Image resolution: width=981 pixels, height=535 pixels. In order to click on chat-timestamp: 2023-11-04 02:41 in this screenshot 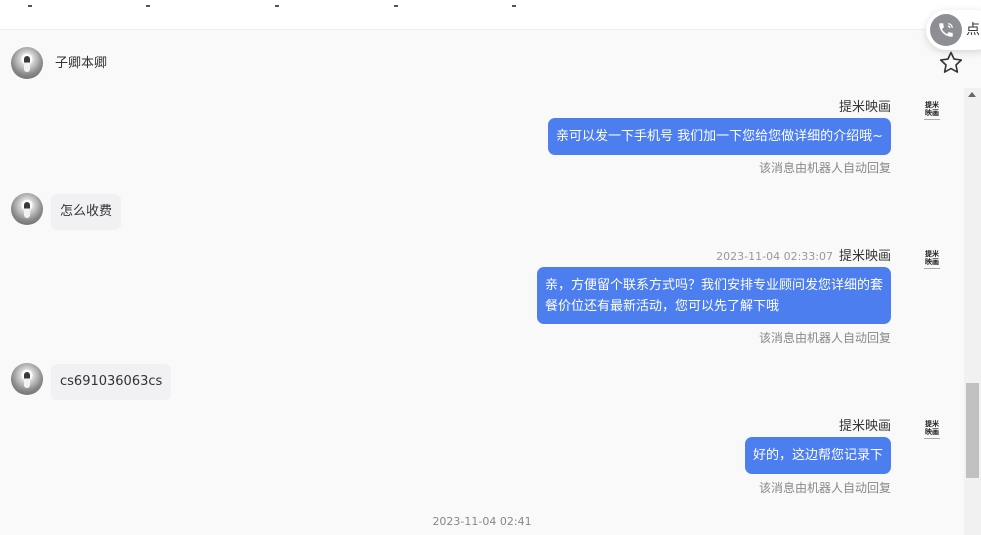, I will do `click(482, 521)`.